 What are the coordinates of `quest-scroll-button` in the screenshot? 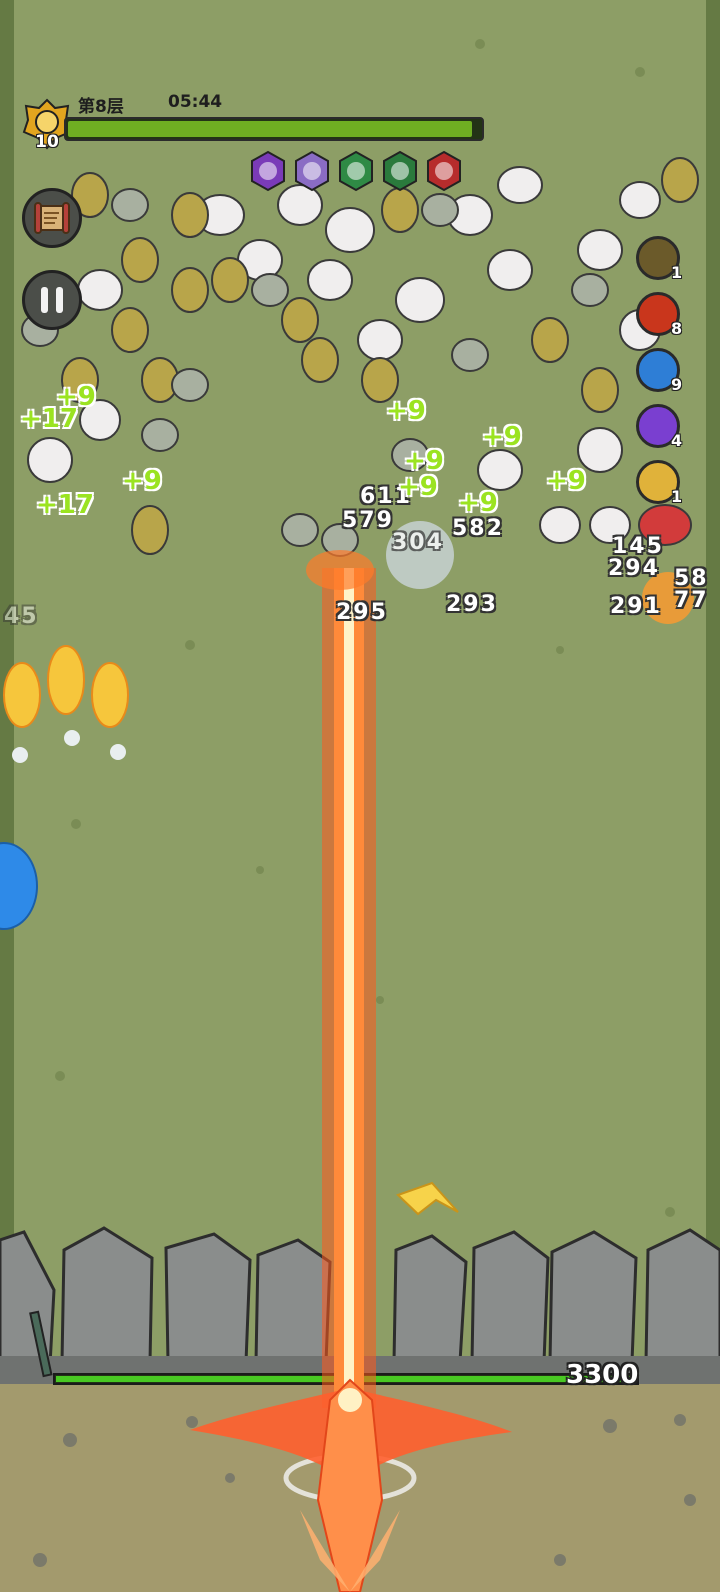 It's located at (52, 218).